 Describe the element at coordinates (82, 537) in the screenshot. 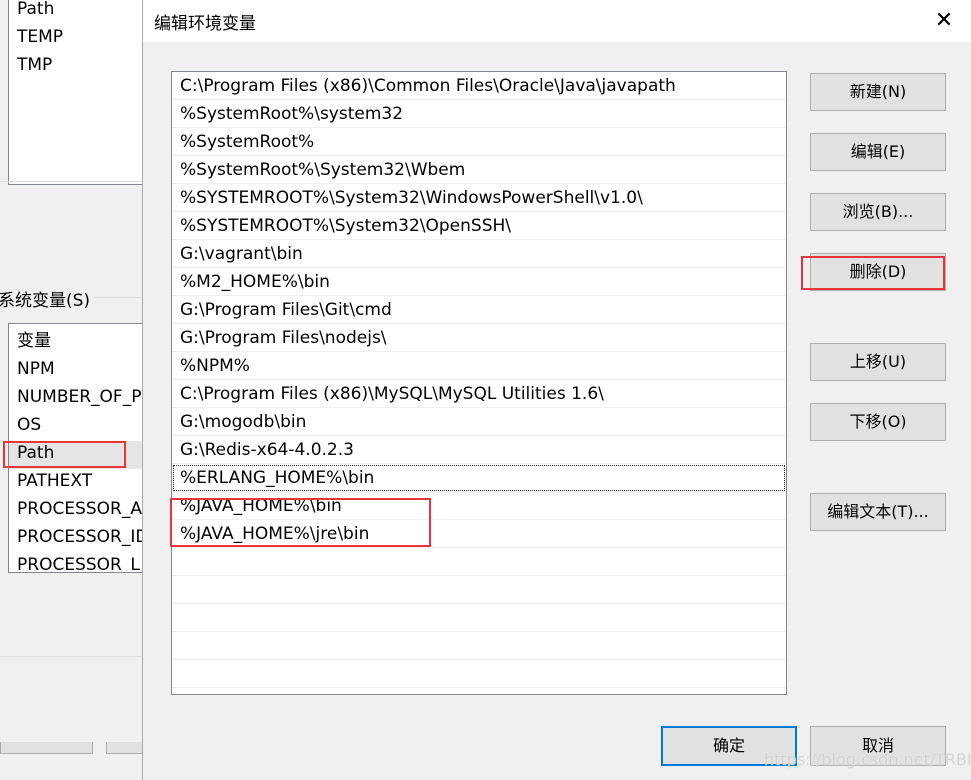

I see `list-item: PROCESSOR_ID` at that location.